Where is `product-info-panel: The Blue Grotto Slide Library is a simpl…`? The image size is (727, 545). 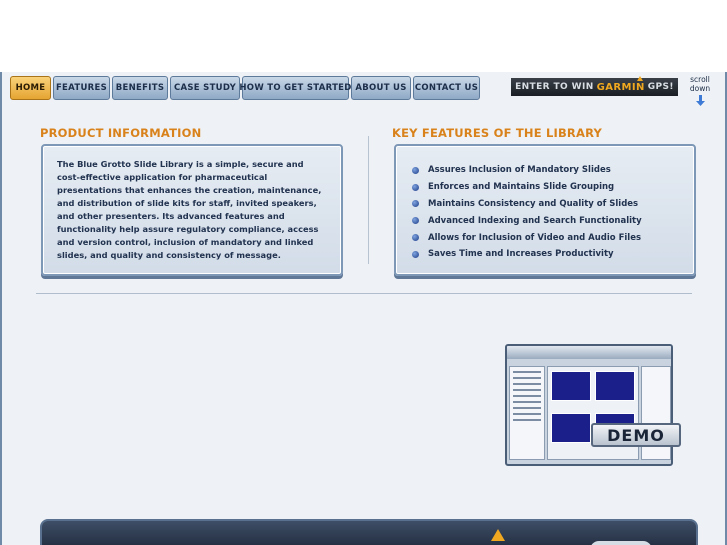
product-info-panel: The Blue Grotto Slide Library is a simpl… is located at coordinates (192, 210).